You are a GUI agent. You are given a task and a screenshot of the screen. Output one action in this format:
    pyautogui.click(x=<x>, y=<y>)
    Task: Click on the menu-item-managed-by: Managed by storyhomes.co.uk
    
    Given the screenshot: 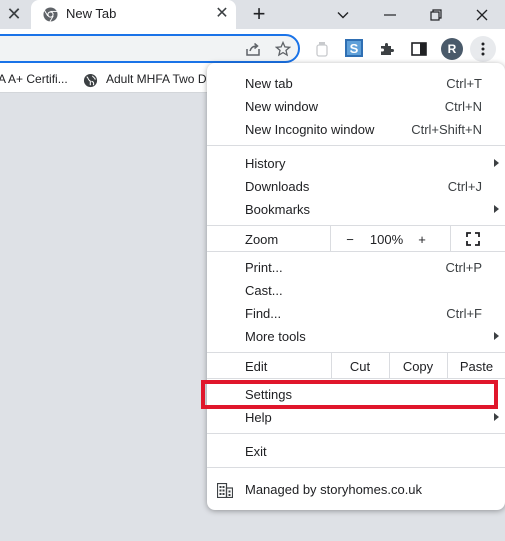 What is the action you would take?
    pyautogui.click(x=356, y=489)
    